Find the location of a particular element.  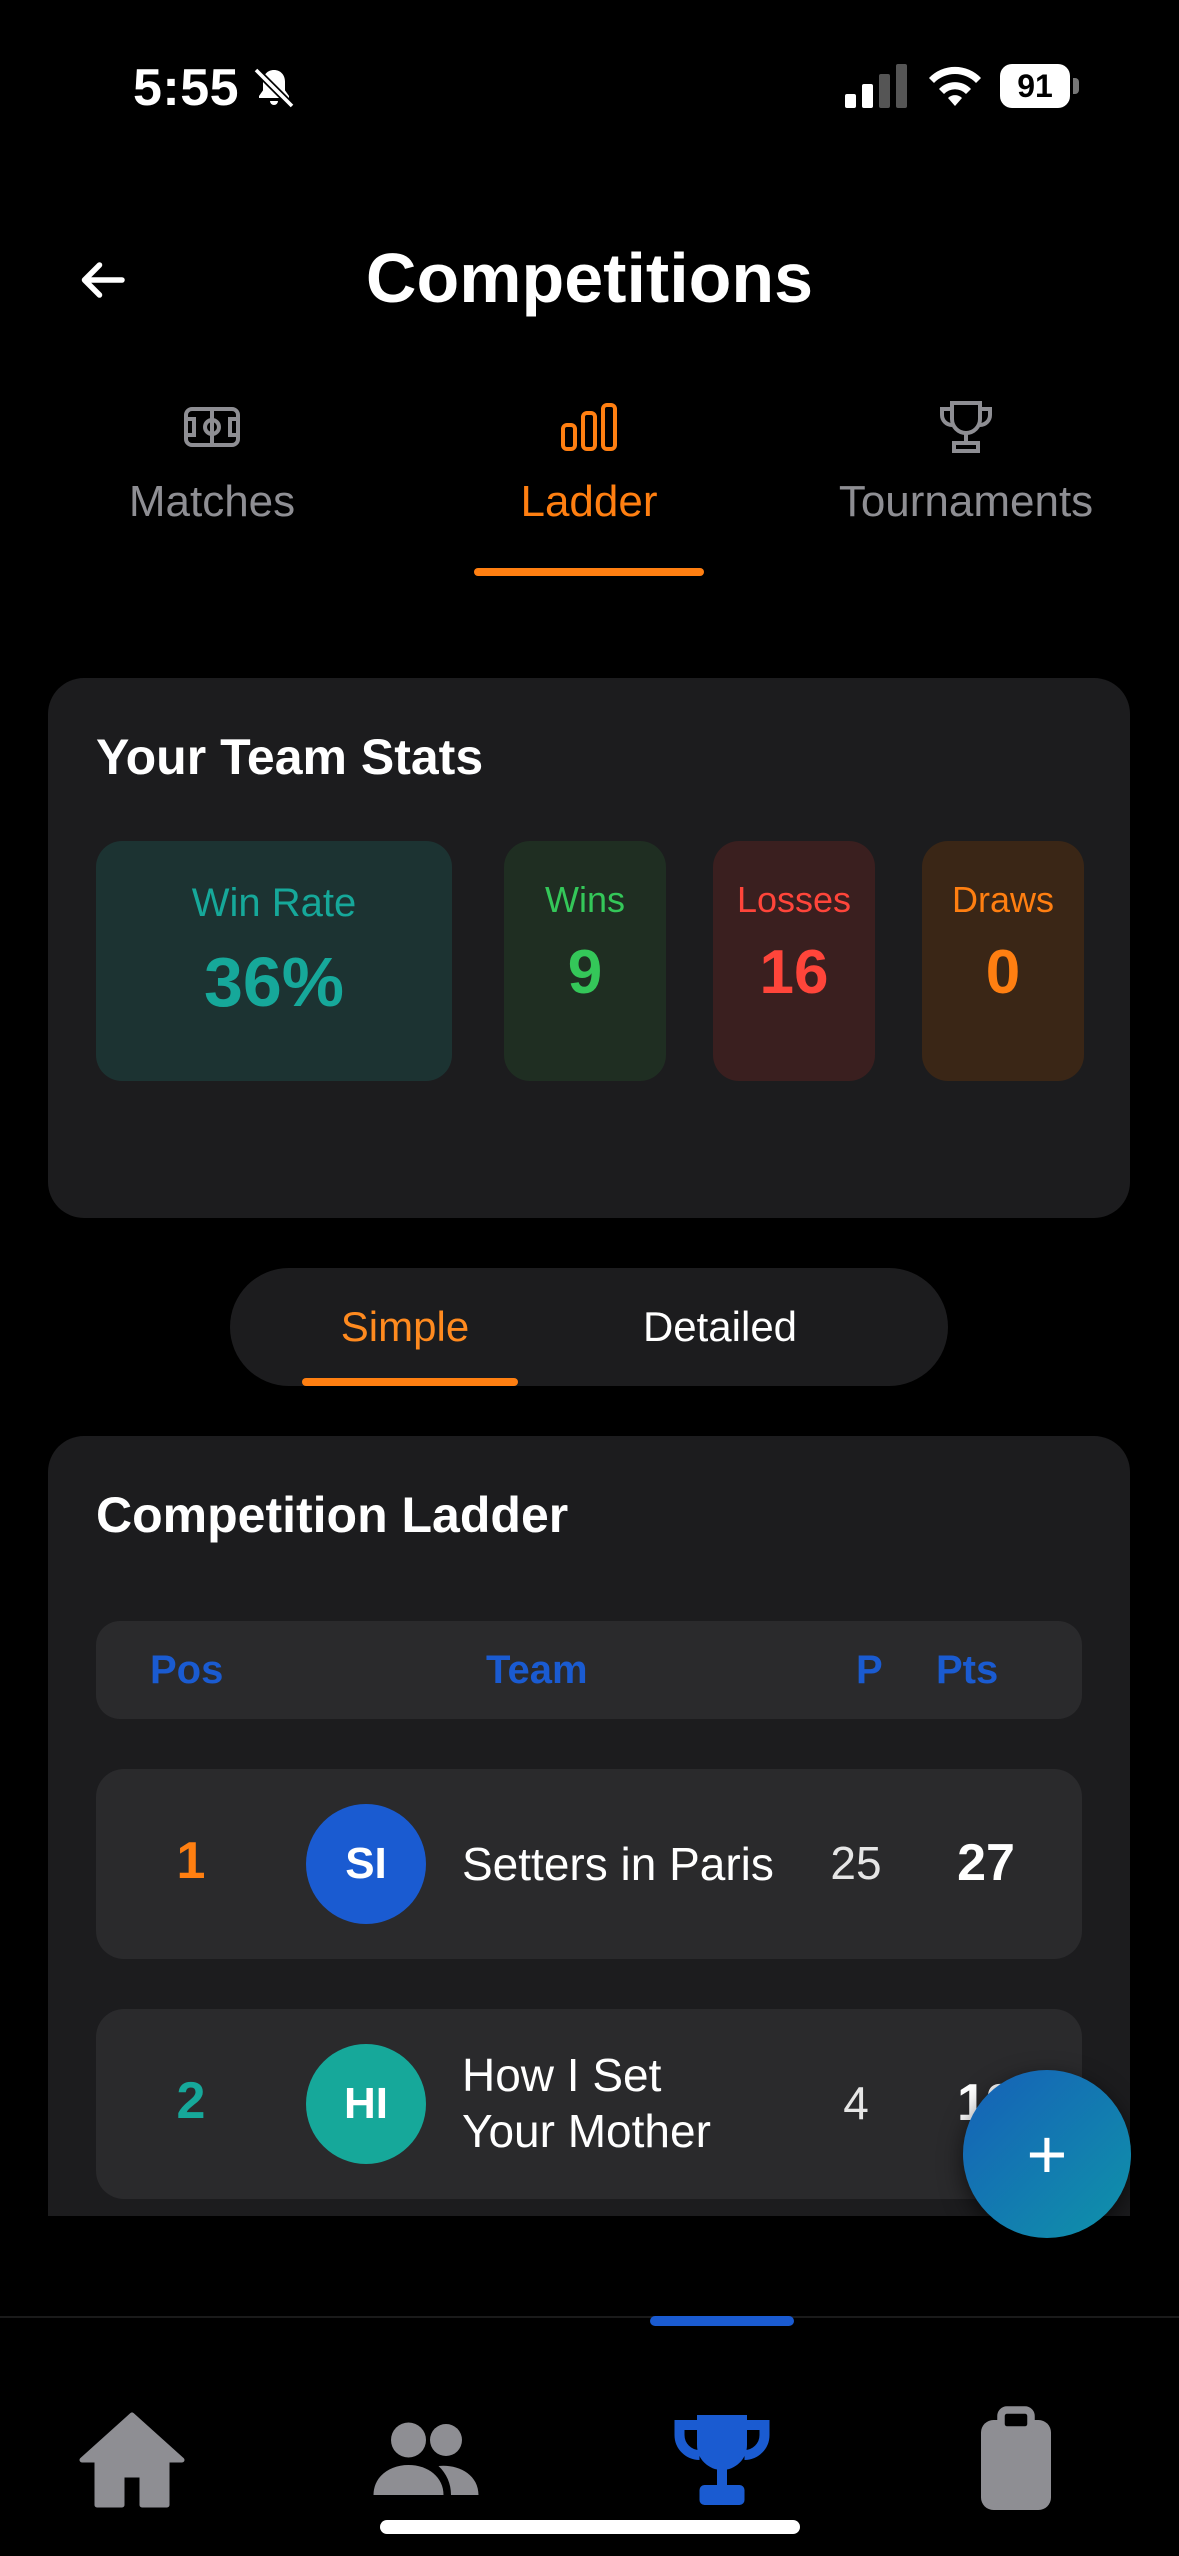

col-played: P is located at coordinates (869, 1670).